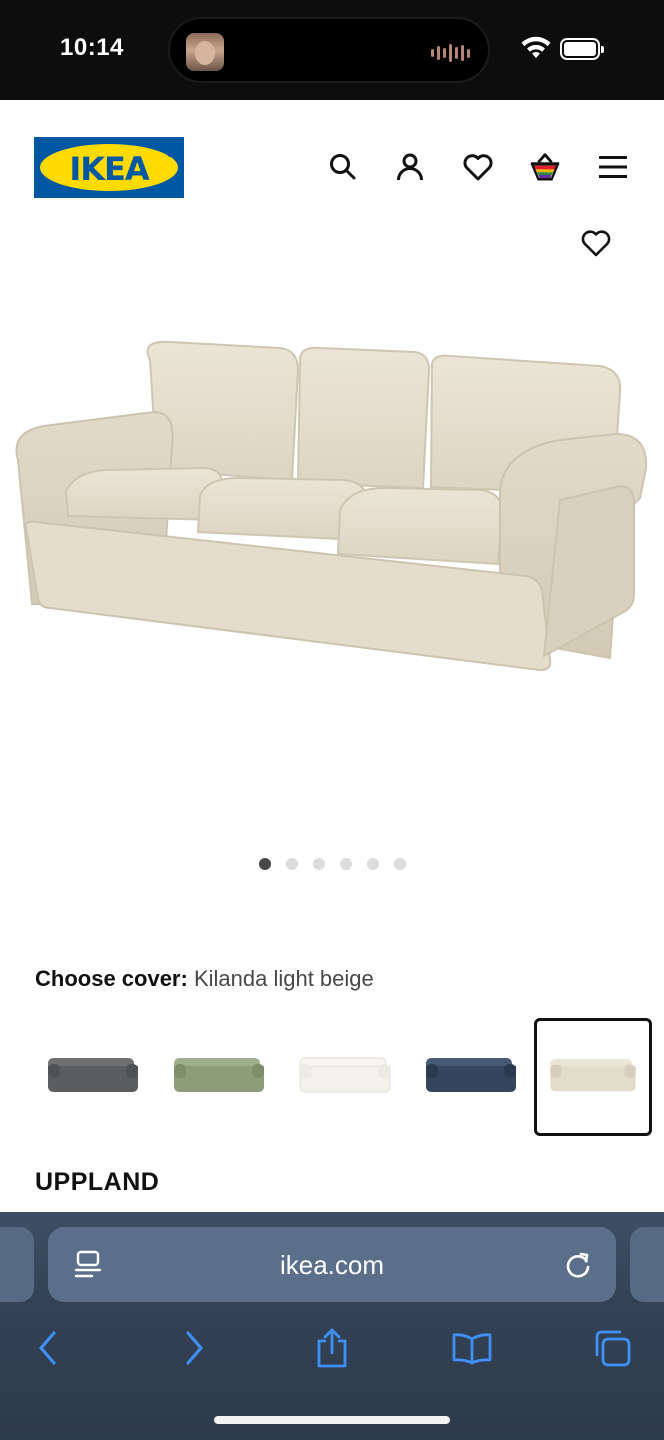  What do you see at coordinates (536, 47) in the screenshot?
I see `wifi-icon` at bounding box center [536, 47].